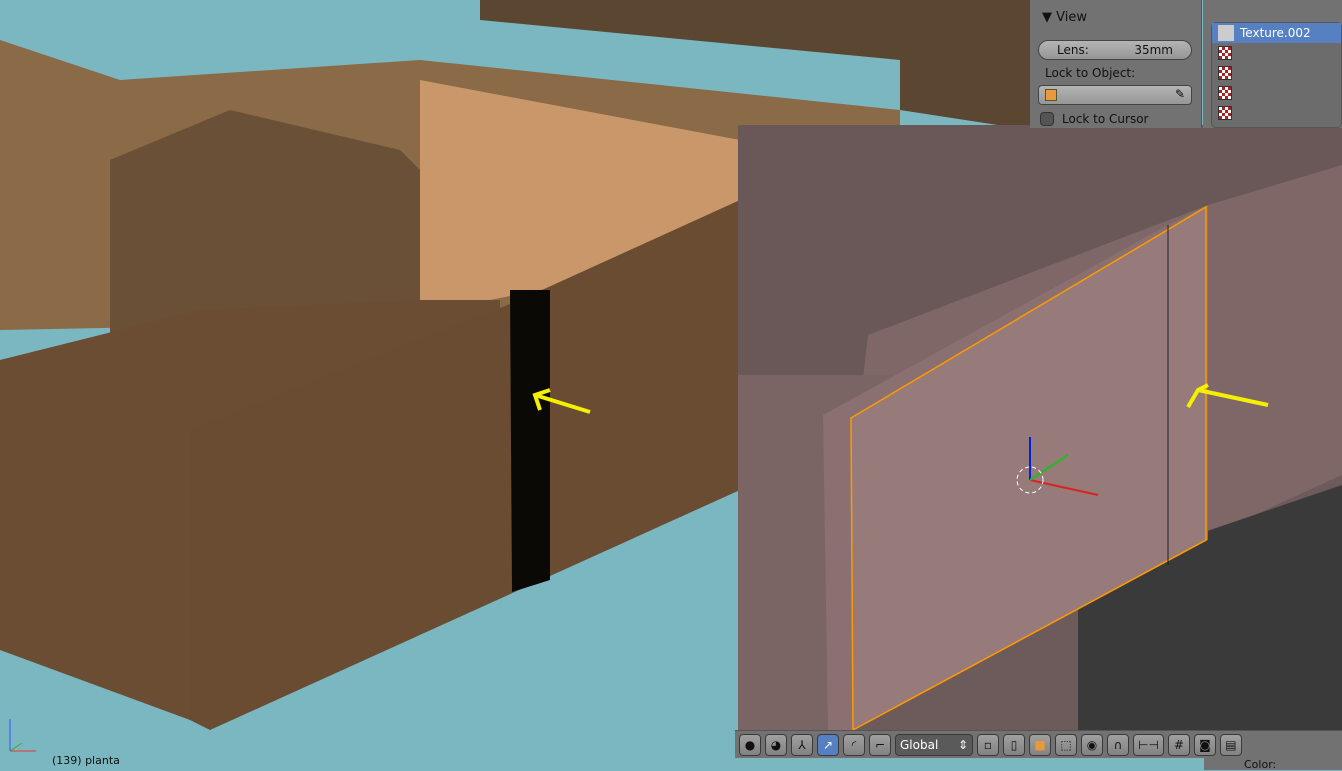  What do you see at coordinates (1105, 119) in the screenshot?
I see `lock-cursor-label: Lock to Cursor` at bounding box center [1105, 119].